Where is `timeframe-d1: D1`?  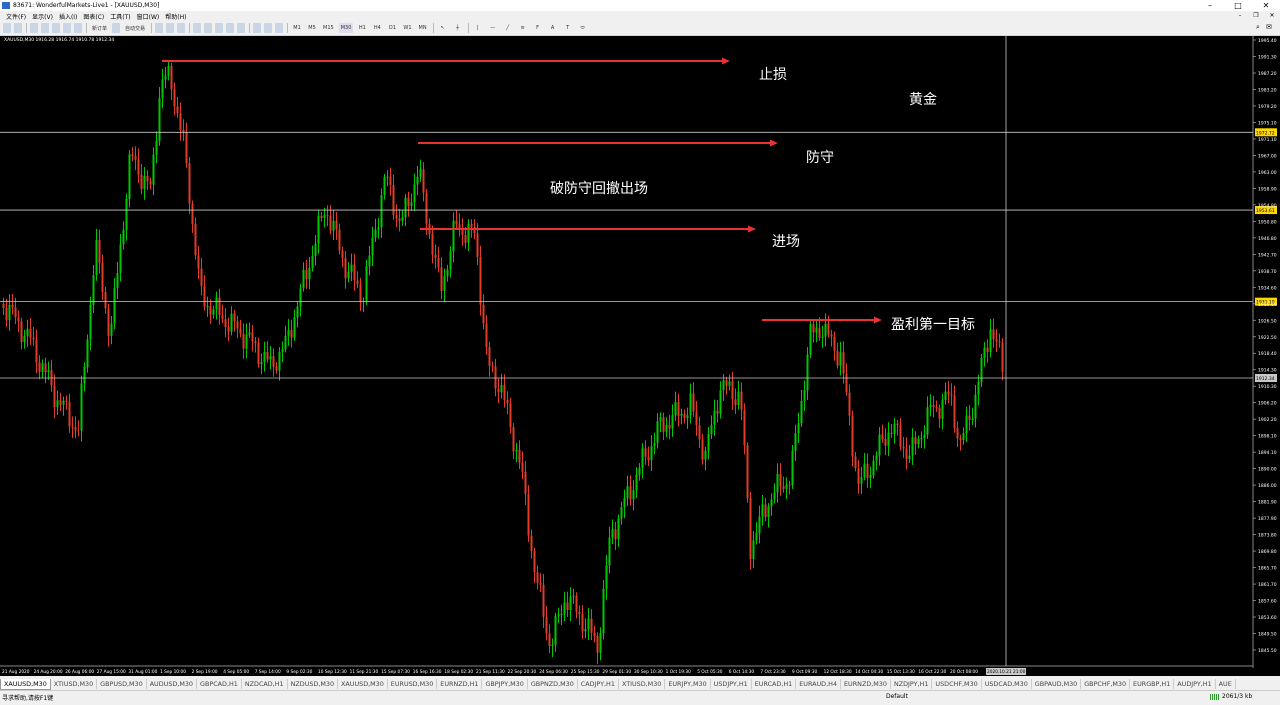 timeframe-d1: D1 is located at coordinates (392, 28).